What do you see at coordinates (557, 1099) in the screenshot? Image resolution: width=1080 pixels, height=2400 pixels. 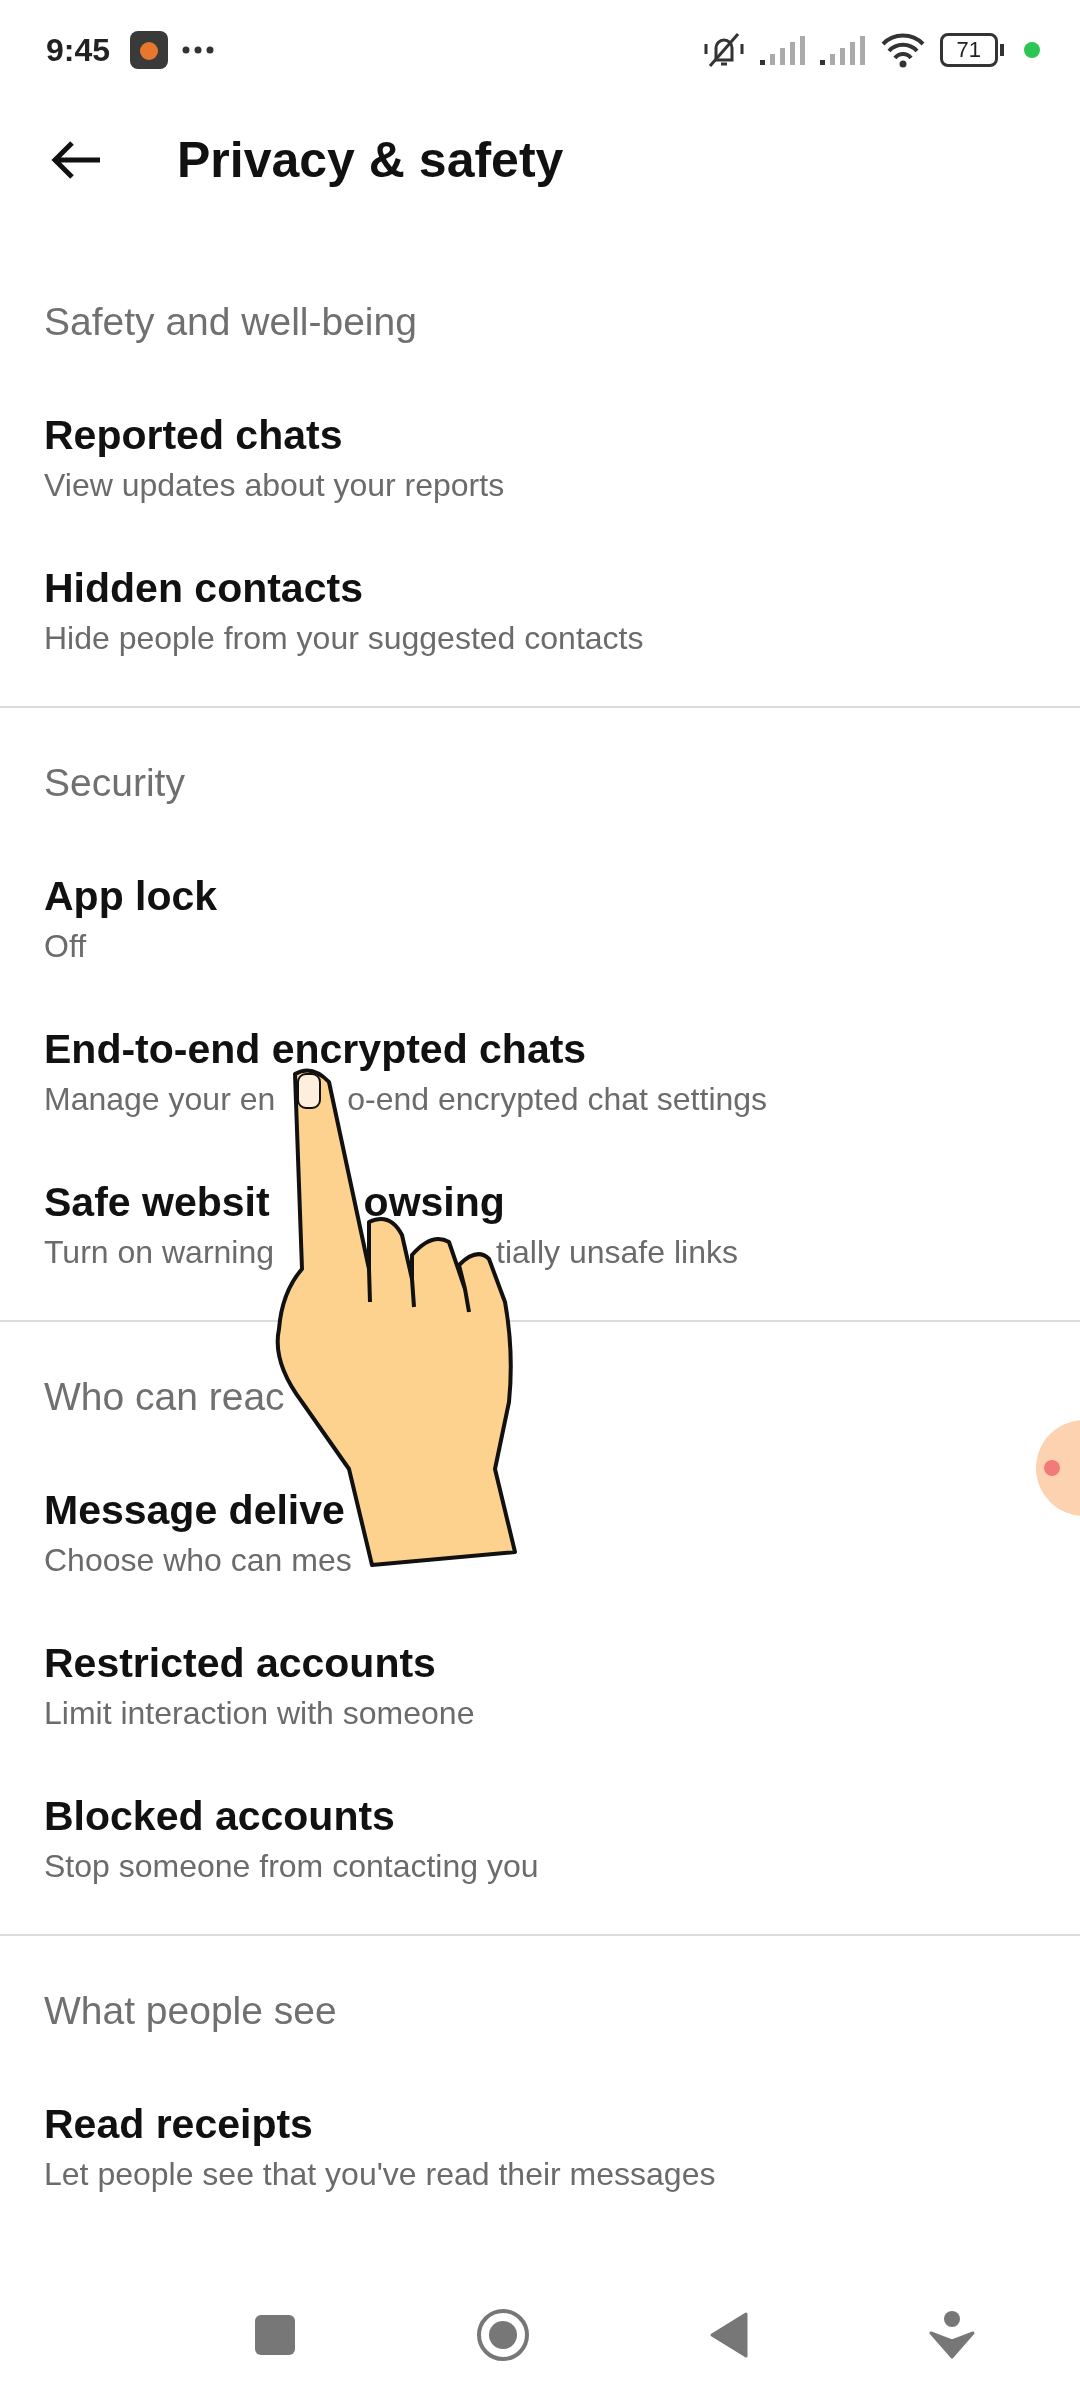 I see `setting-description: o-end encrypted chat settings` at bounding box center [557, 1099].